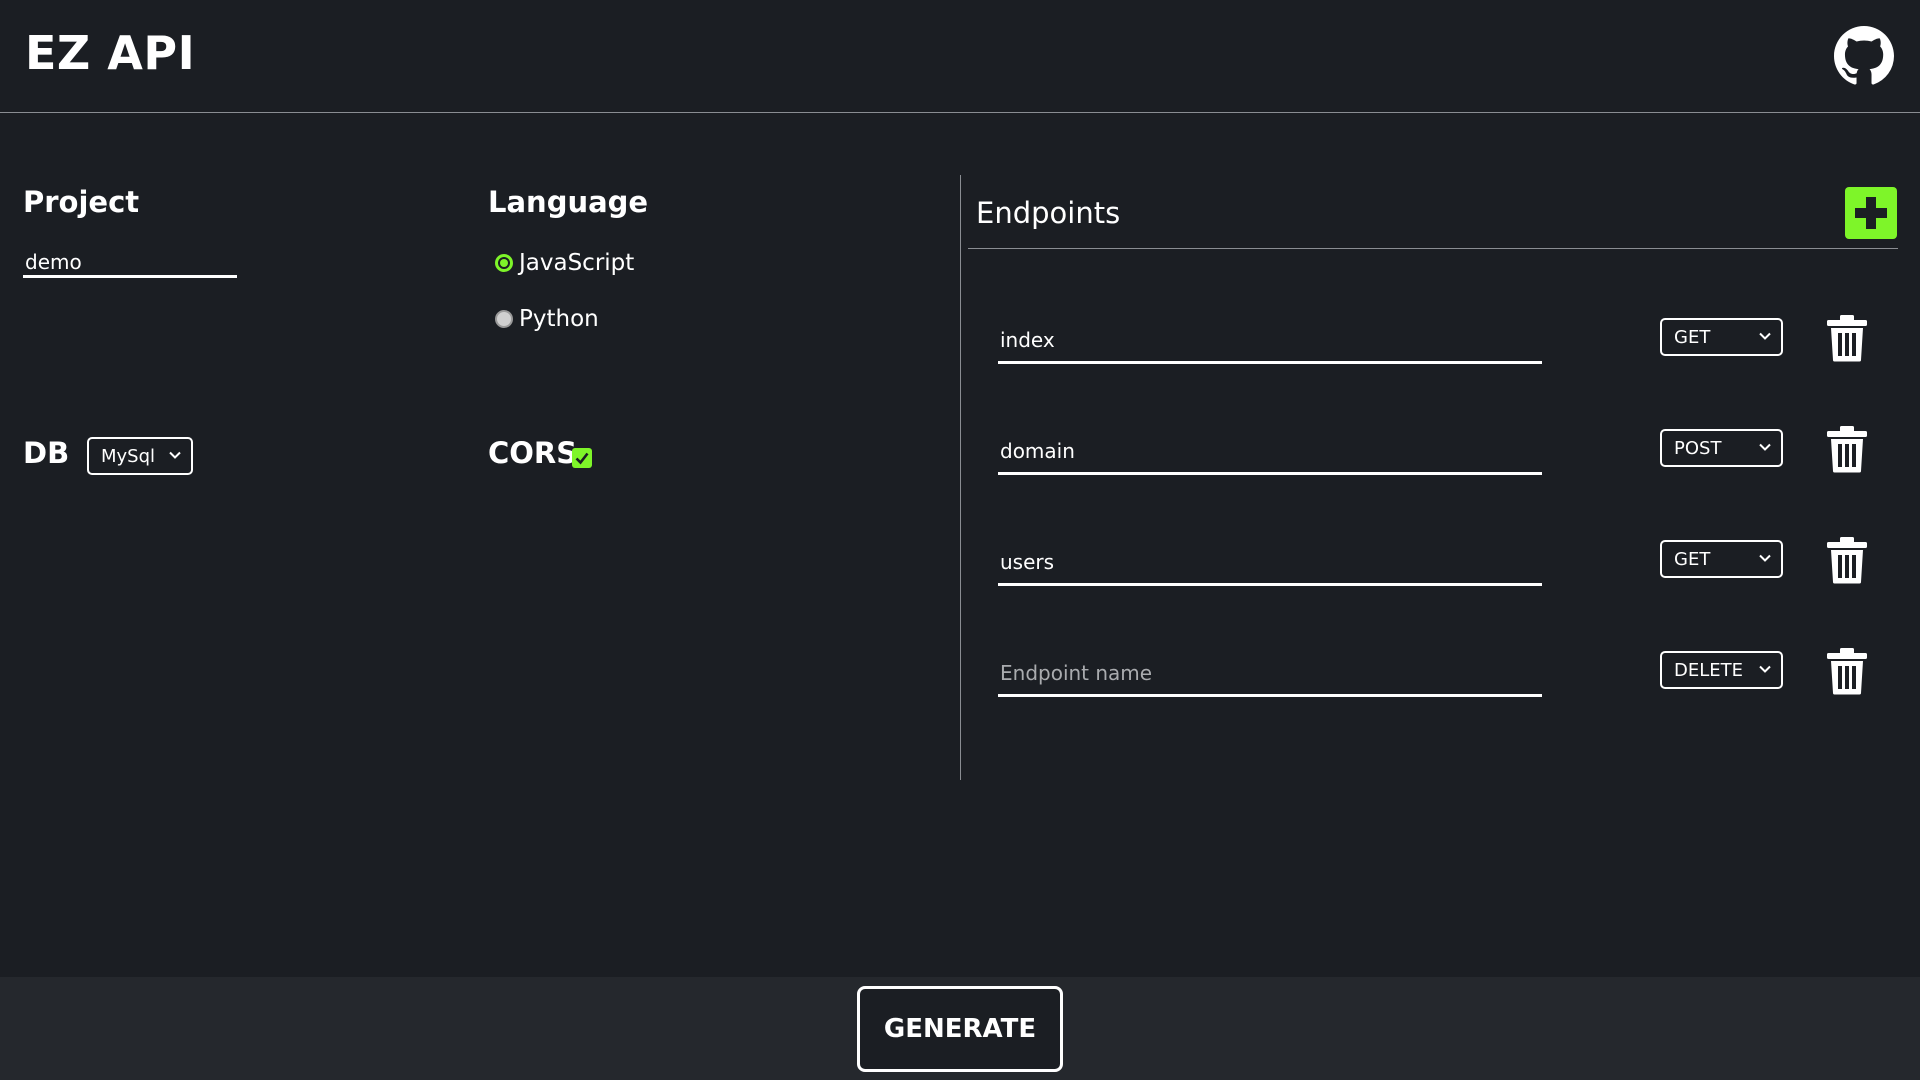  What do you see at coordinates (81, 202) in the screenshot?
I see `project-label: Project` at bounding box center [81, 202].